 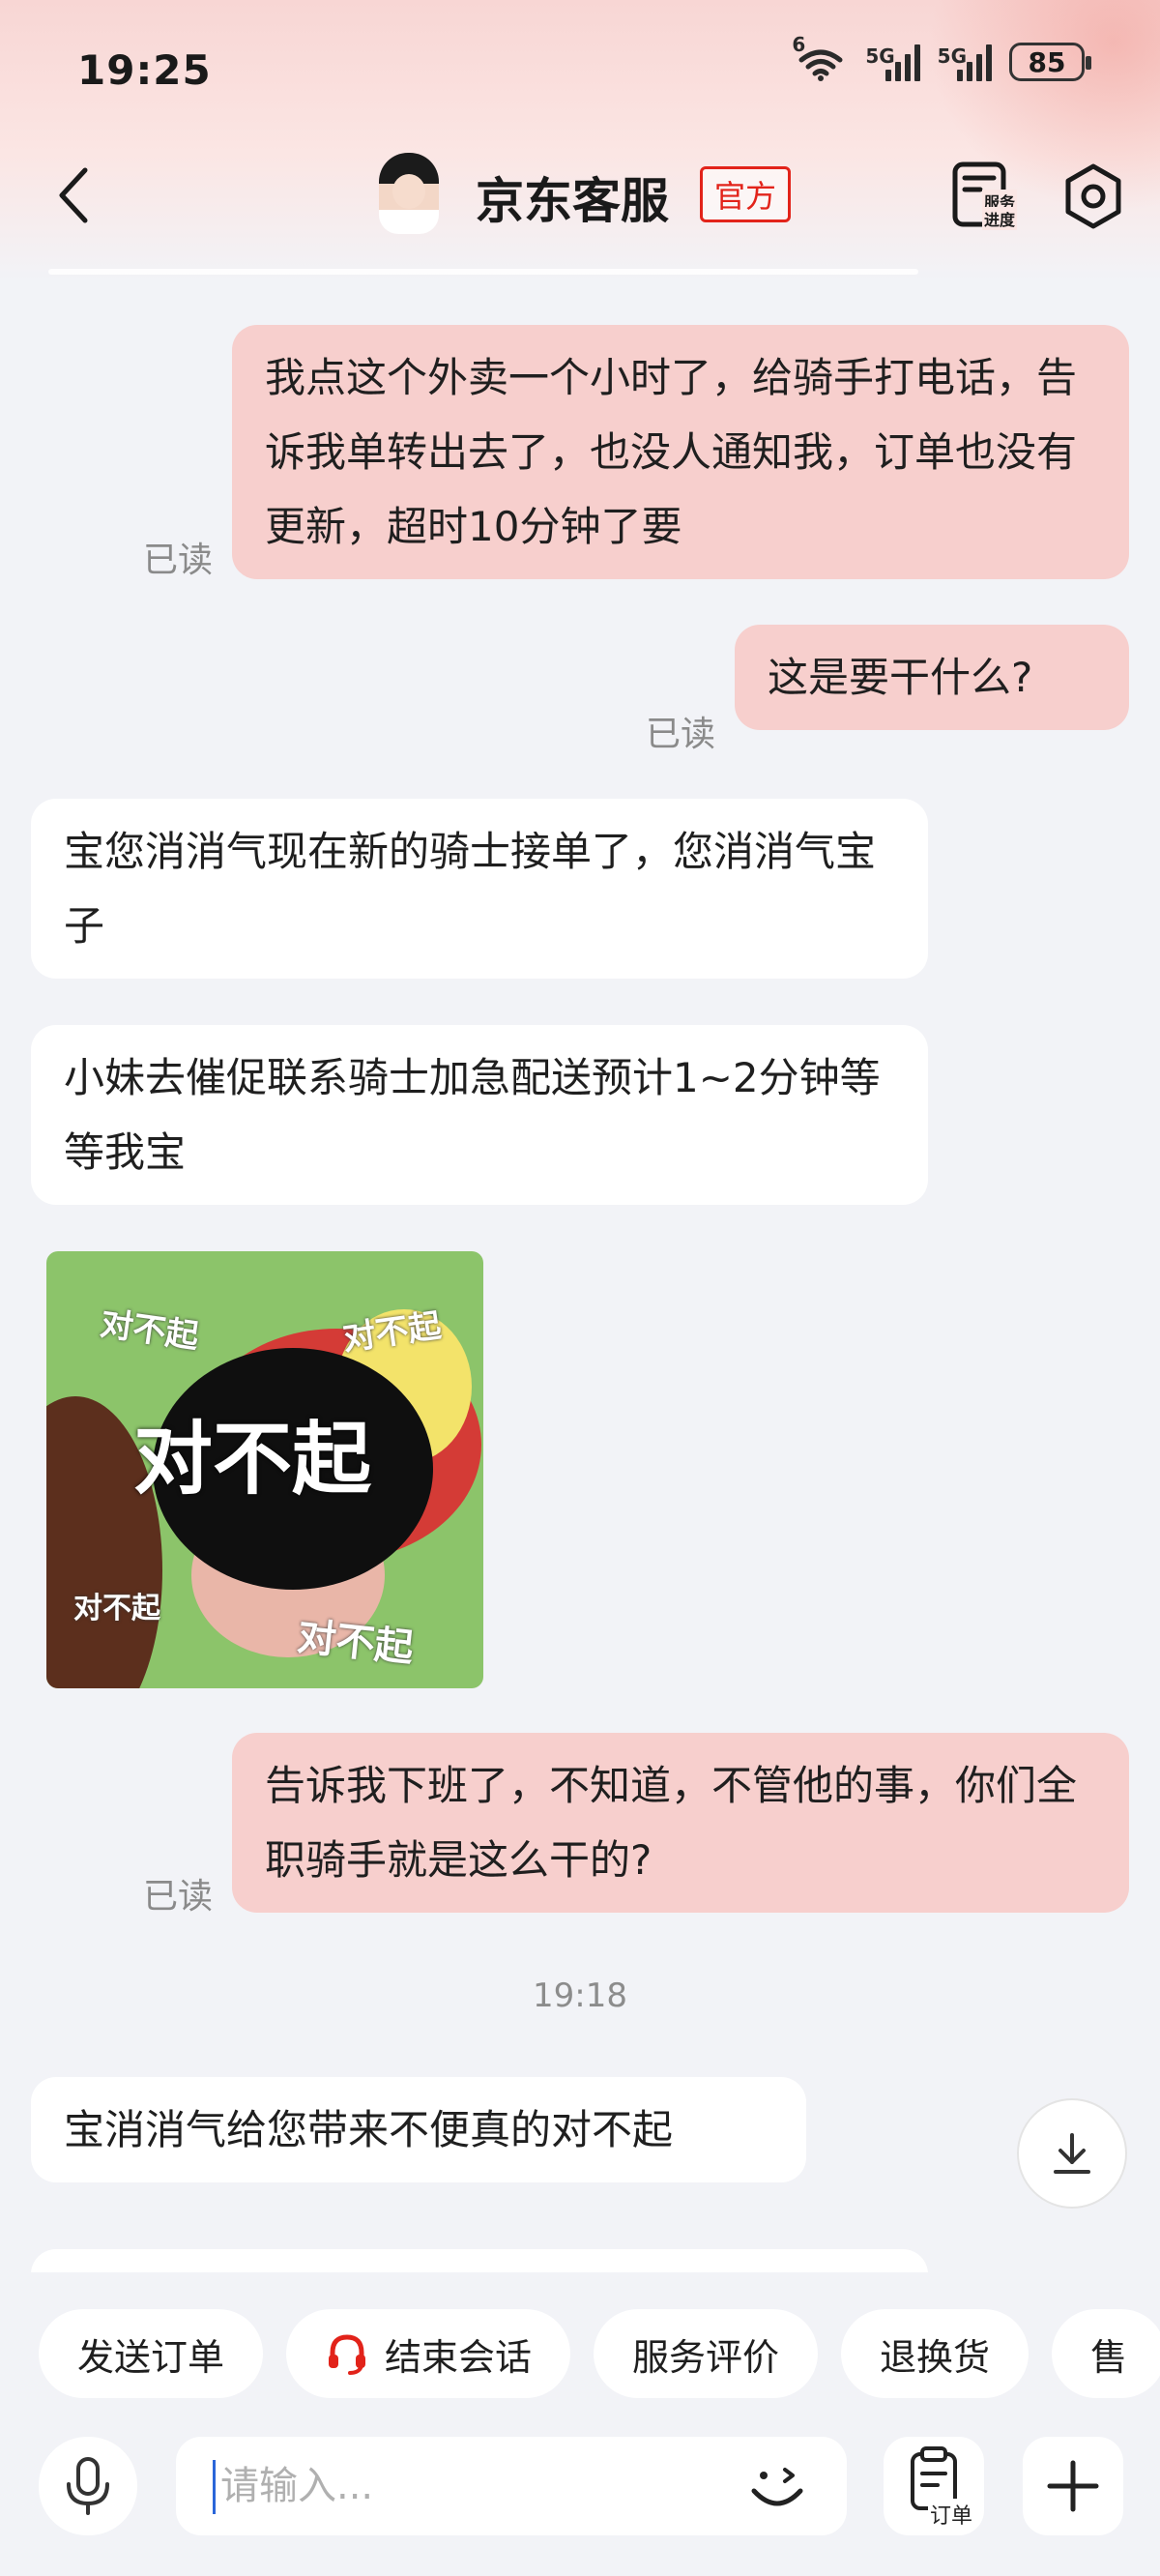 I want to click on message-bubble-sent: 告诉我下班了，不知道，不管他的事，你们全职骑手就是这么干的?, so click(x=680, y=1823).